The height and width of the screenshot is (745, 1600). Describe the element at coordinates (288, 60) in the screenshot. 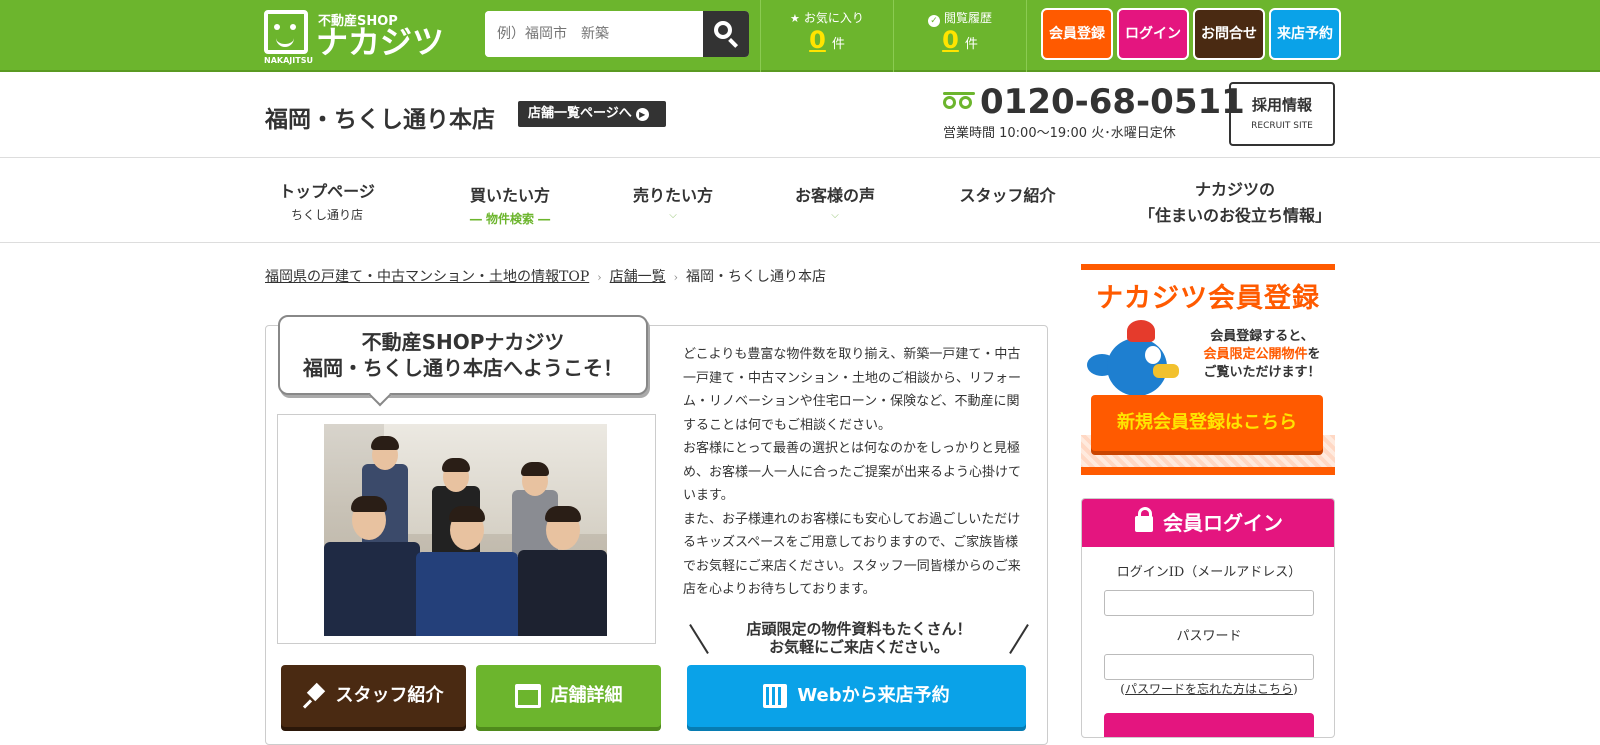

I see `logo-english: NAKAJITSU` at that location.